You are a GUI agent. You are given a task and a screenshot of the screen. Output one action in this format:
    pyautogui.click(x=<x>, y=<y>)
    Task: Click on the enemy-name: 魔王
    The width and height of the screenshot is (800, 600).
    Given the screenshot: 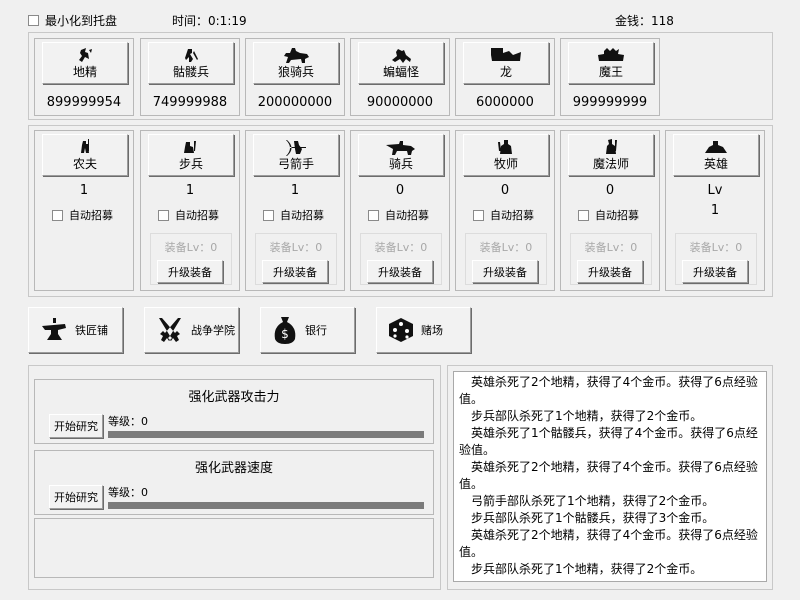 What is the action you would take?
    pyautogui.click(x=610, y=72)
    